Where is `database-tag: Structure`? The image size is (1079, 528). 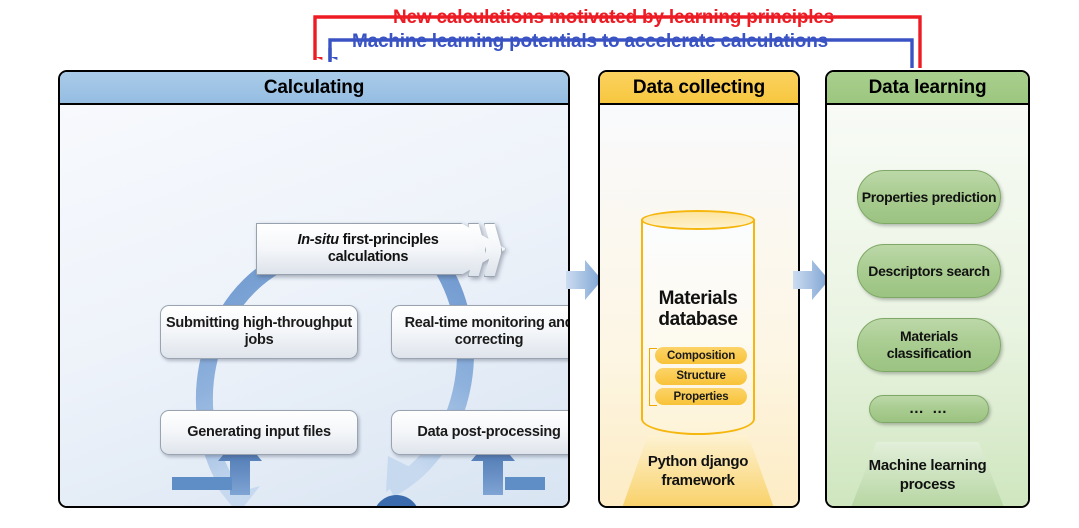 database-tag: Structure is located at coordinates (701, 376).